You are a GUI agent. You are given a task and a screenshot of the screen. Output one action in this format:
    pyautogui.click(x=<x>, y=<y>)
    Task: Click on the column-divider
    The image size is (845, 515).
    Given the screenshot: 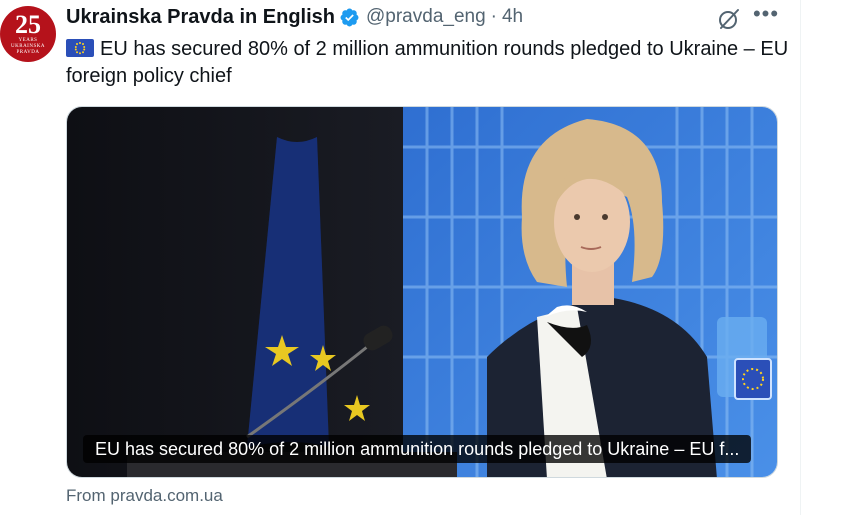 What is the action you would take?
    pyautogui.click(x=800, y=257)
    